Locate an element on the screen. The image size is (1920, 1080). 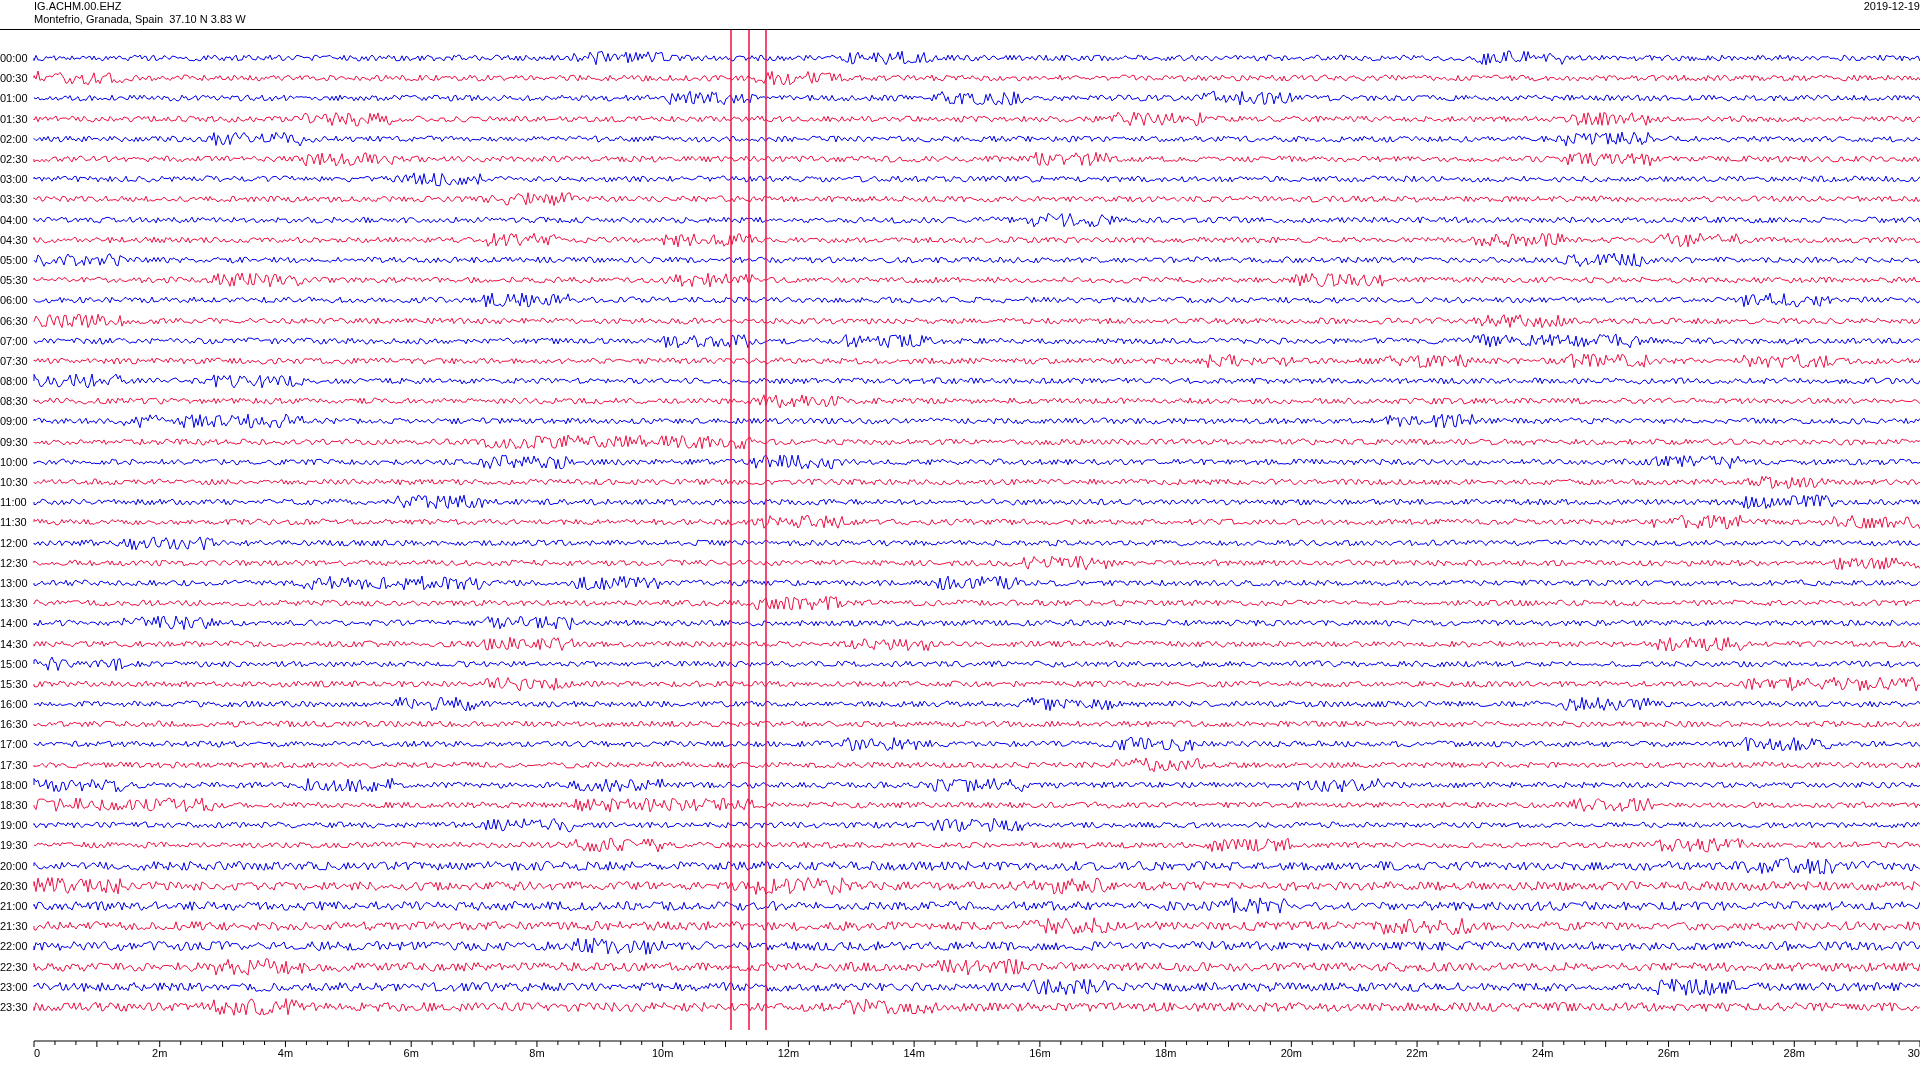
axis-tick-label: 2m is located at coordinates (160, 1053).